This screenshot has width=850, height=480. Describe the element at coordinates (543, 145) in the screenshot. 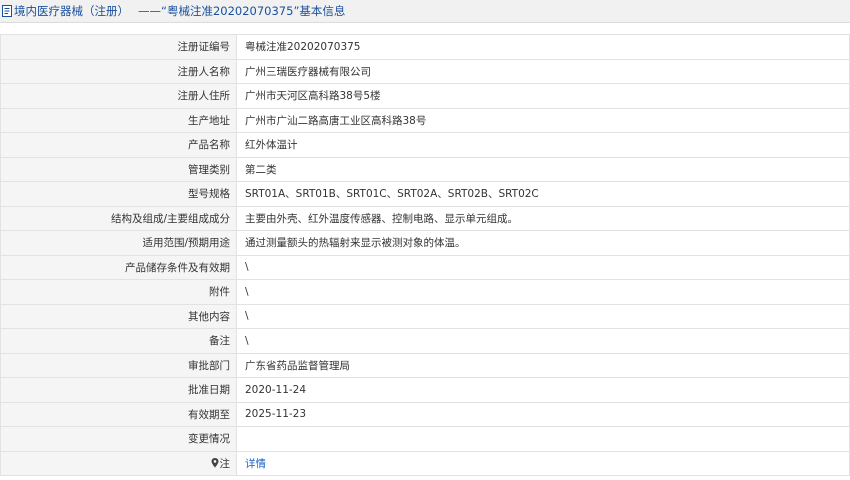

I see `field-value: 红外体温计` at that location.